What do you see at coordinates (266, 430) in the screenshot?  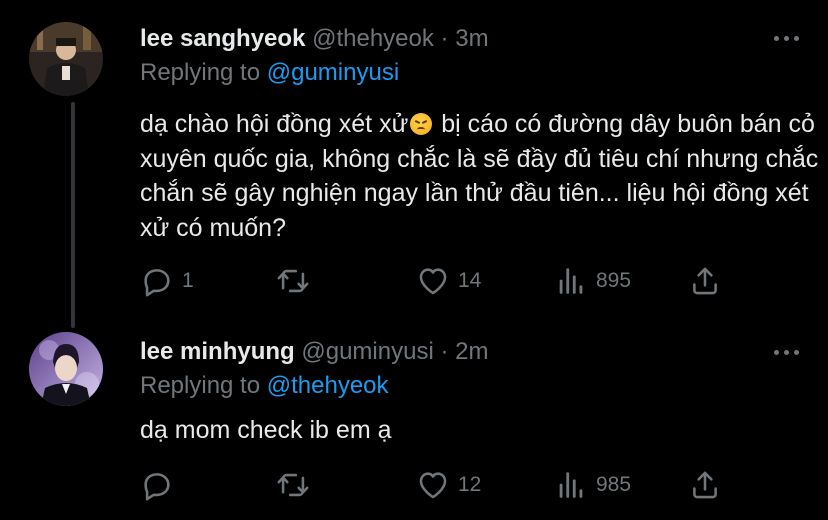 I see `tweet-text-body: dạ mom check ib em ạ` at bounding box center [266, 430].